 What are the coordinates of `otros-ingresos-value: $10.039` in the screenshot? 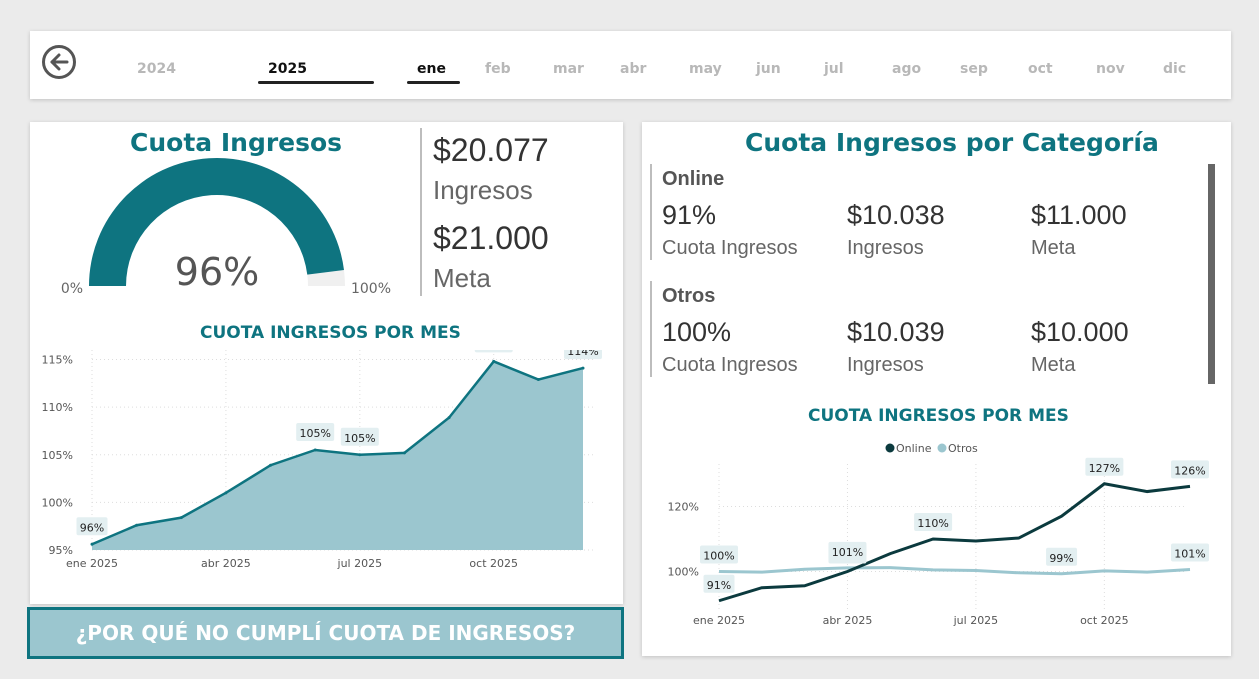 It's located at (896, 332).